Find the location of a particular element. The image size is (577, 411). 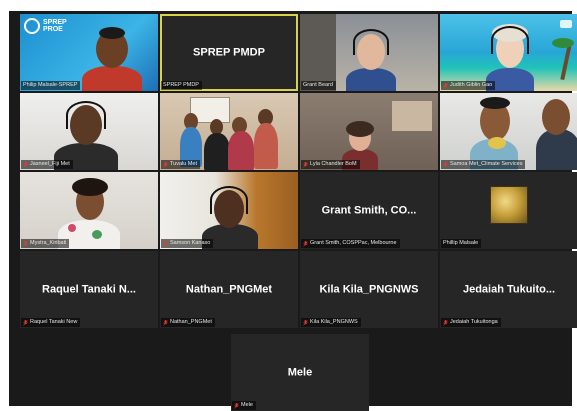

participant-tile: Phillip Malsale is located at coordinates (508, 210).